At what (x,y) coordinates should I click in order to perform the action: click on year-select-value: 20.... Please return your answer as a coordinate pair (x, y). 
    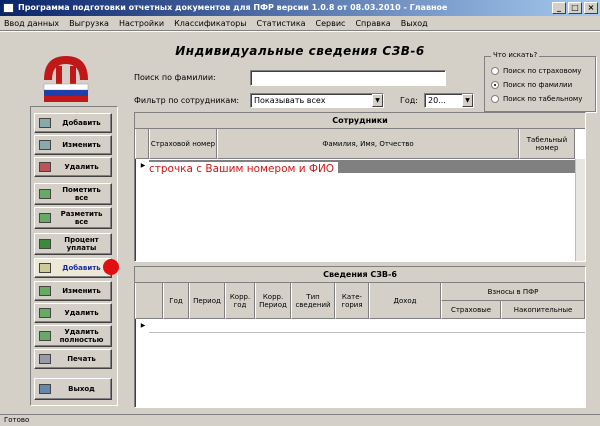
    Looking at the image, I should click on (437, 100).